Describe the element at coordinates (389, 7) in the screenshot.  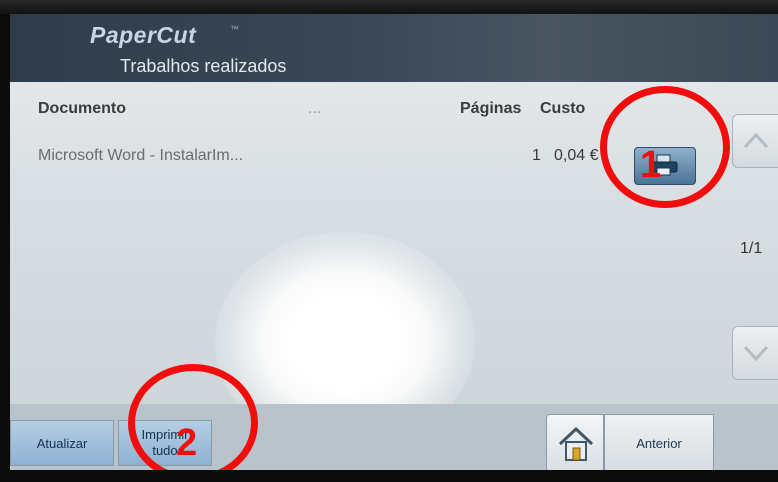
I see `device-bezel-top` at that location.